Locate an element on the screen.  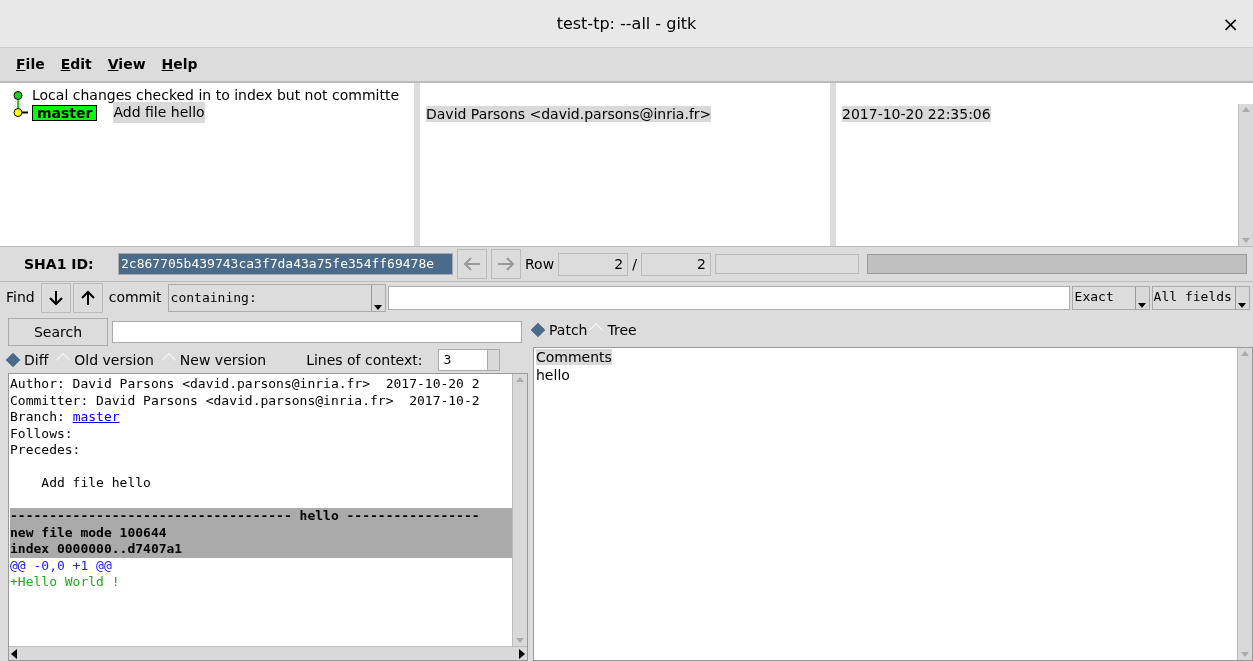
row-field: 2 is located at coordinates (593, 264).